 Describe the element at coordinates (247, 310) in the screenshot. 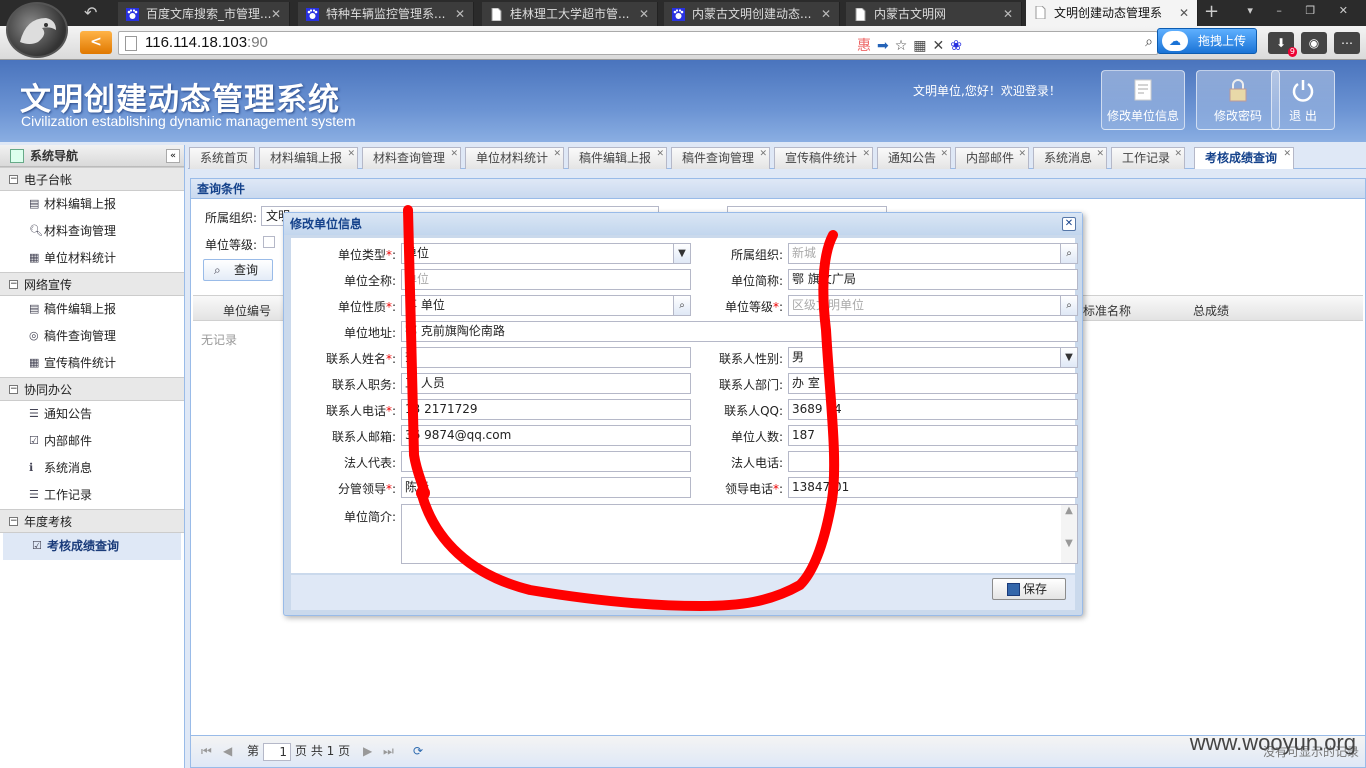

I see `col-unit-id: 单位编号` at that location.